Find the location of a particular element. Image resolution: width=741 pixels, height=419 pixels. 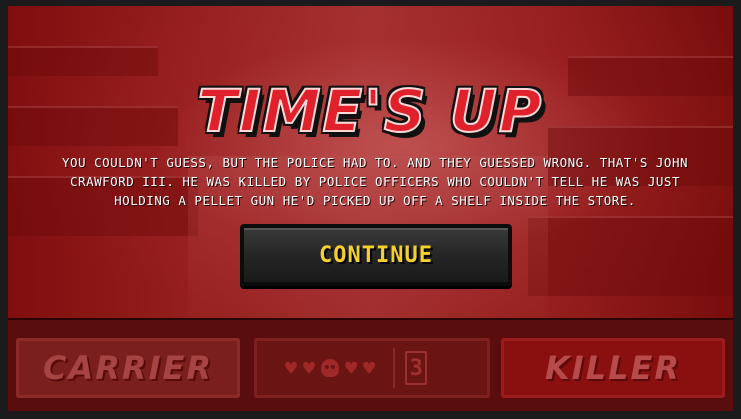

killer-button-label: KILLER is located at coordinates (613, 368).